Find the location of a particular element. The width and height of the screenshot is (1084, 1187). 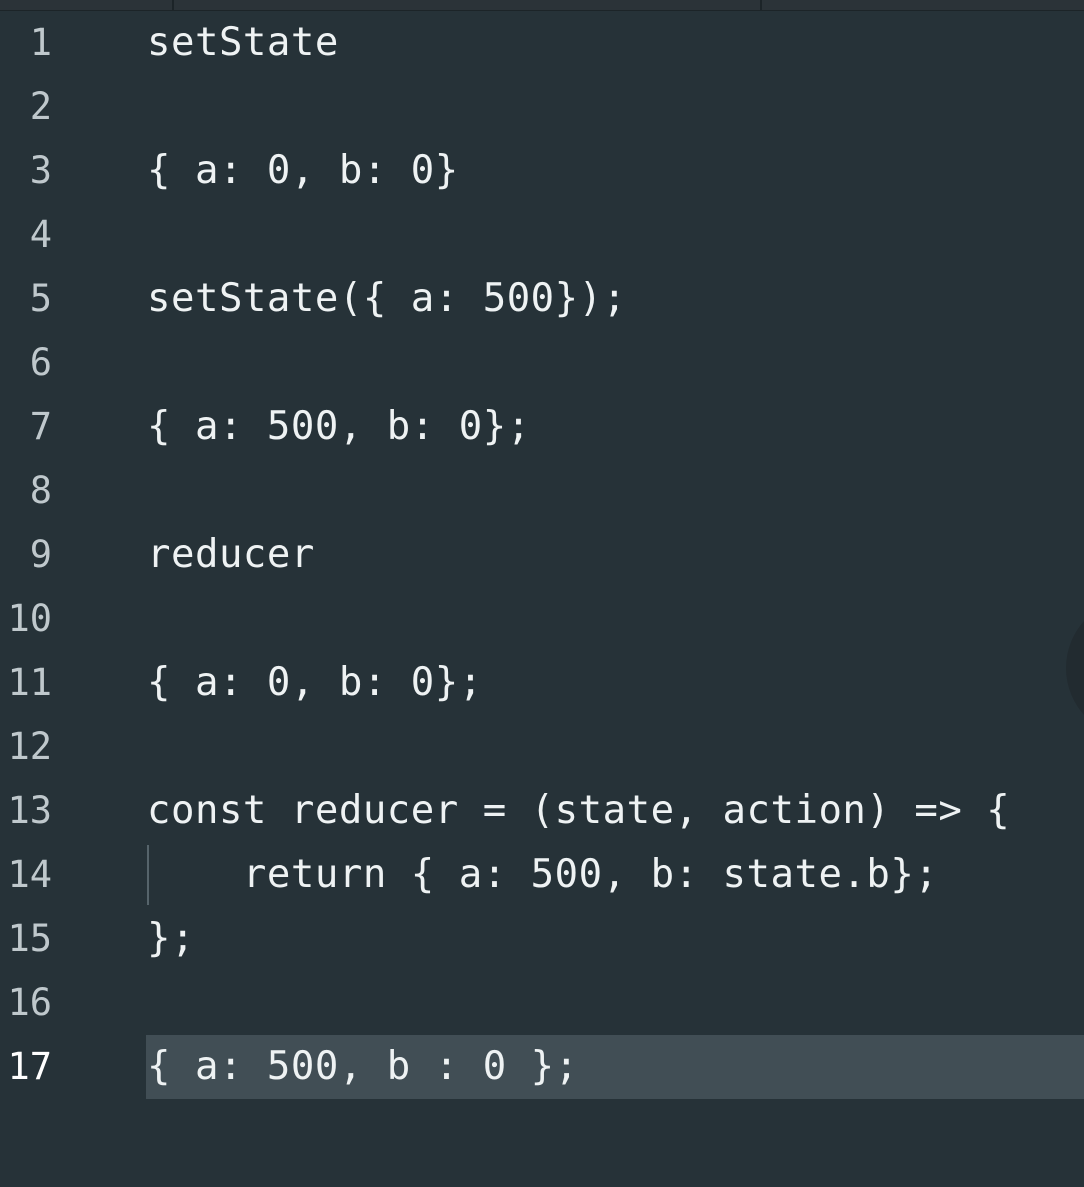

line-number: 1 is located at coordinates (40, 42).